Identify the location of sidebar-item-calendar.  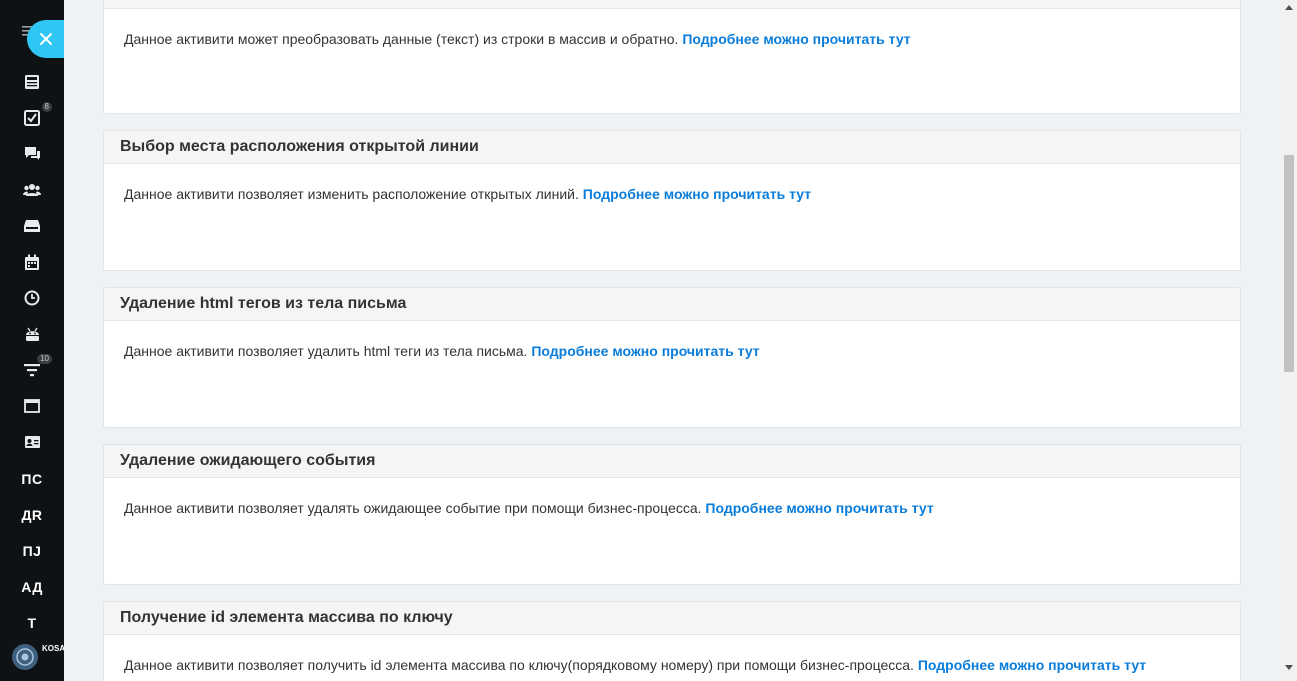
(32, 262).